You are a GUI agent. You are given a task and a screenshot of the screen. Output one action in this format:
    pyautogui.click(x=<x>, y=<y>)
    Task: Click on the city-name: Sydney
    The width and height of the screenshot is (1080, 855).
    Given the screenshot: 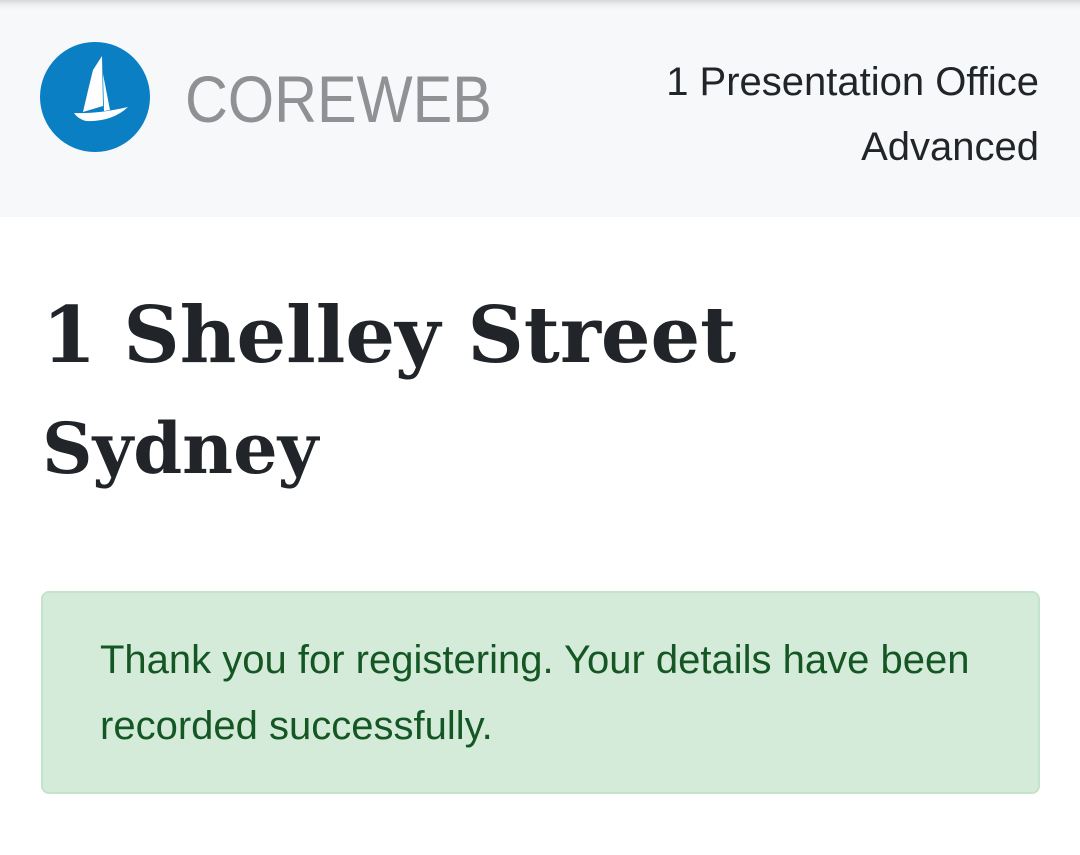 What is the action you would take?
    pyautogui.click(x=180, y=448)
    